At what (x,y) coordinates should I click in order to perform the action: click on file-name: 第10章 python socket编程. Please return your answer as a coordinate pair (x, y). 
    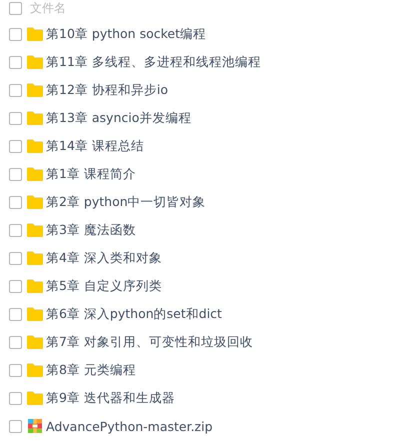
    Looking at the image, I should click on (126, 34).